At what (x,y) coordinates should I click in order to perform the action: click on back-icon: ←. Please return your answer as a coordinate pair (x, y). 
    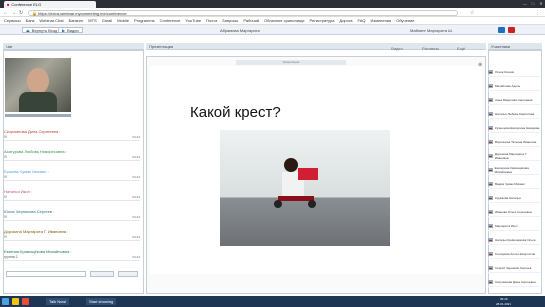
    Looking at the image, I should click on (5, 13).